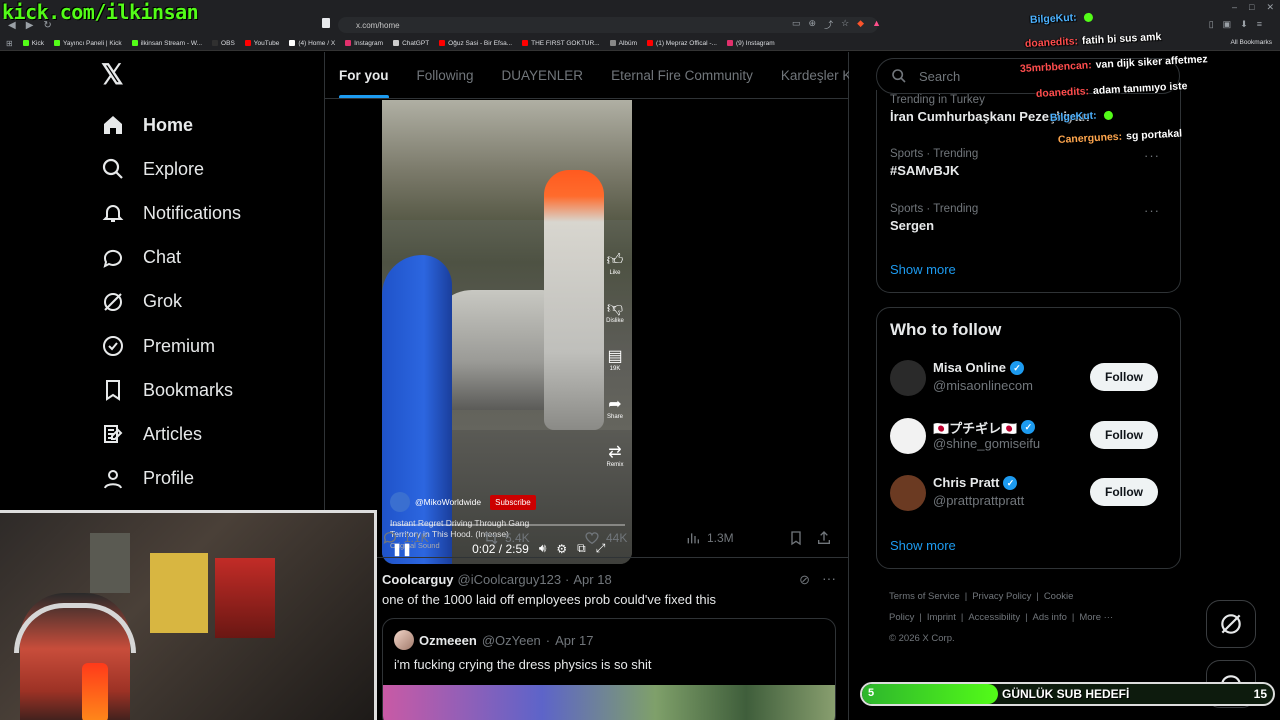  What do you see at coordinates (223, 43) in the screenshot?
I see `bookmark-item: OBS` at bounding box center [223, 43].